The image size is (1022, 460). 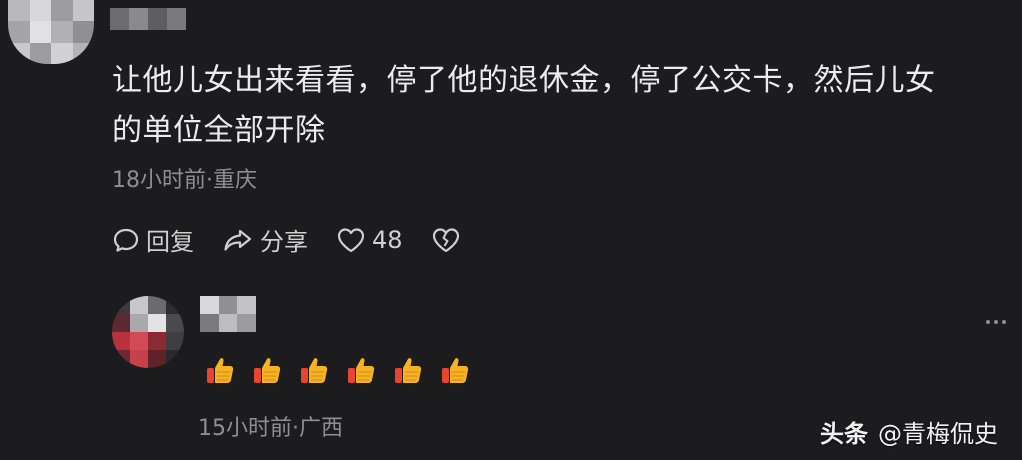 I want to click on comment-line: 让他儿女出来看看，停了他的退休金，停了公交卡，然后儿女, so click(x=524, y=80).